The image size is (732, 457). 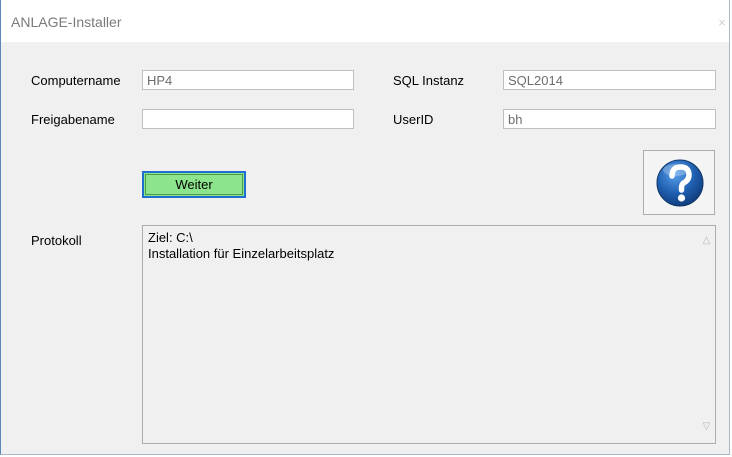 I want to click on scroll-down-arrow-icon: ▽, so click(x=706, y=426).